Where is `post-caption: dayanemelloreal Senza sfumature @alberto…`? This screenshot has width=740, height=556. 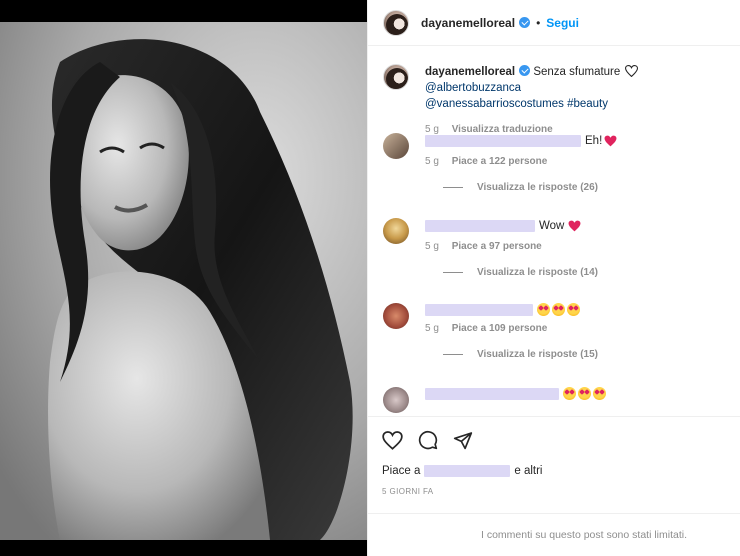 post-caption: dayanemelloreal Senza sfumature @alberto… is located at coordinates (558, 101).